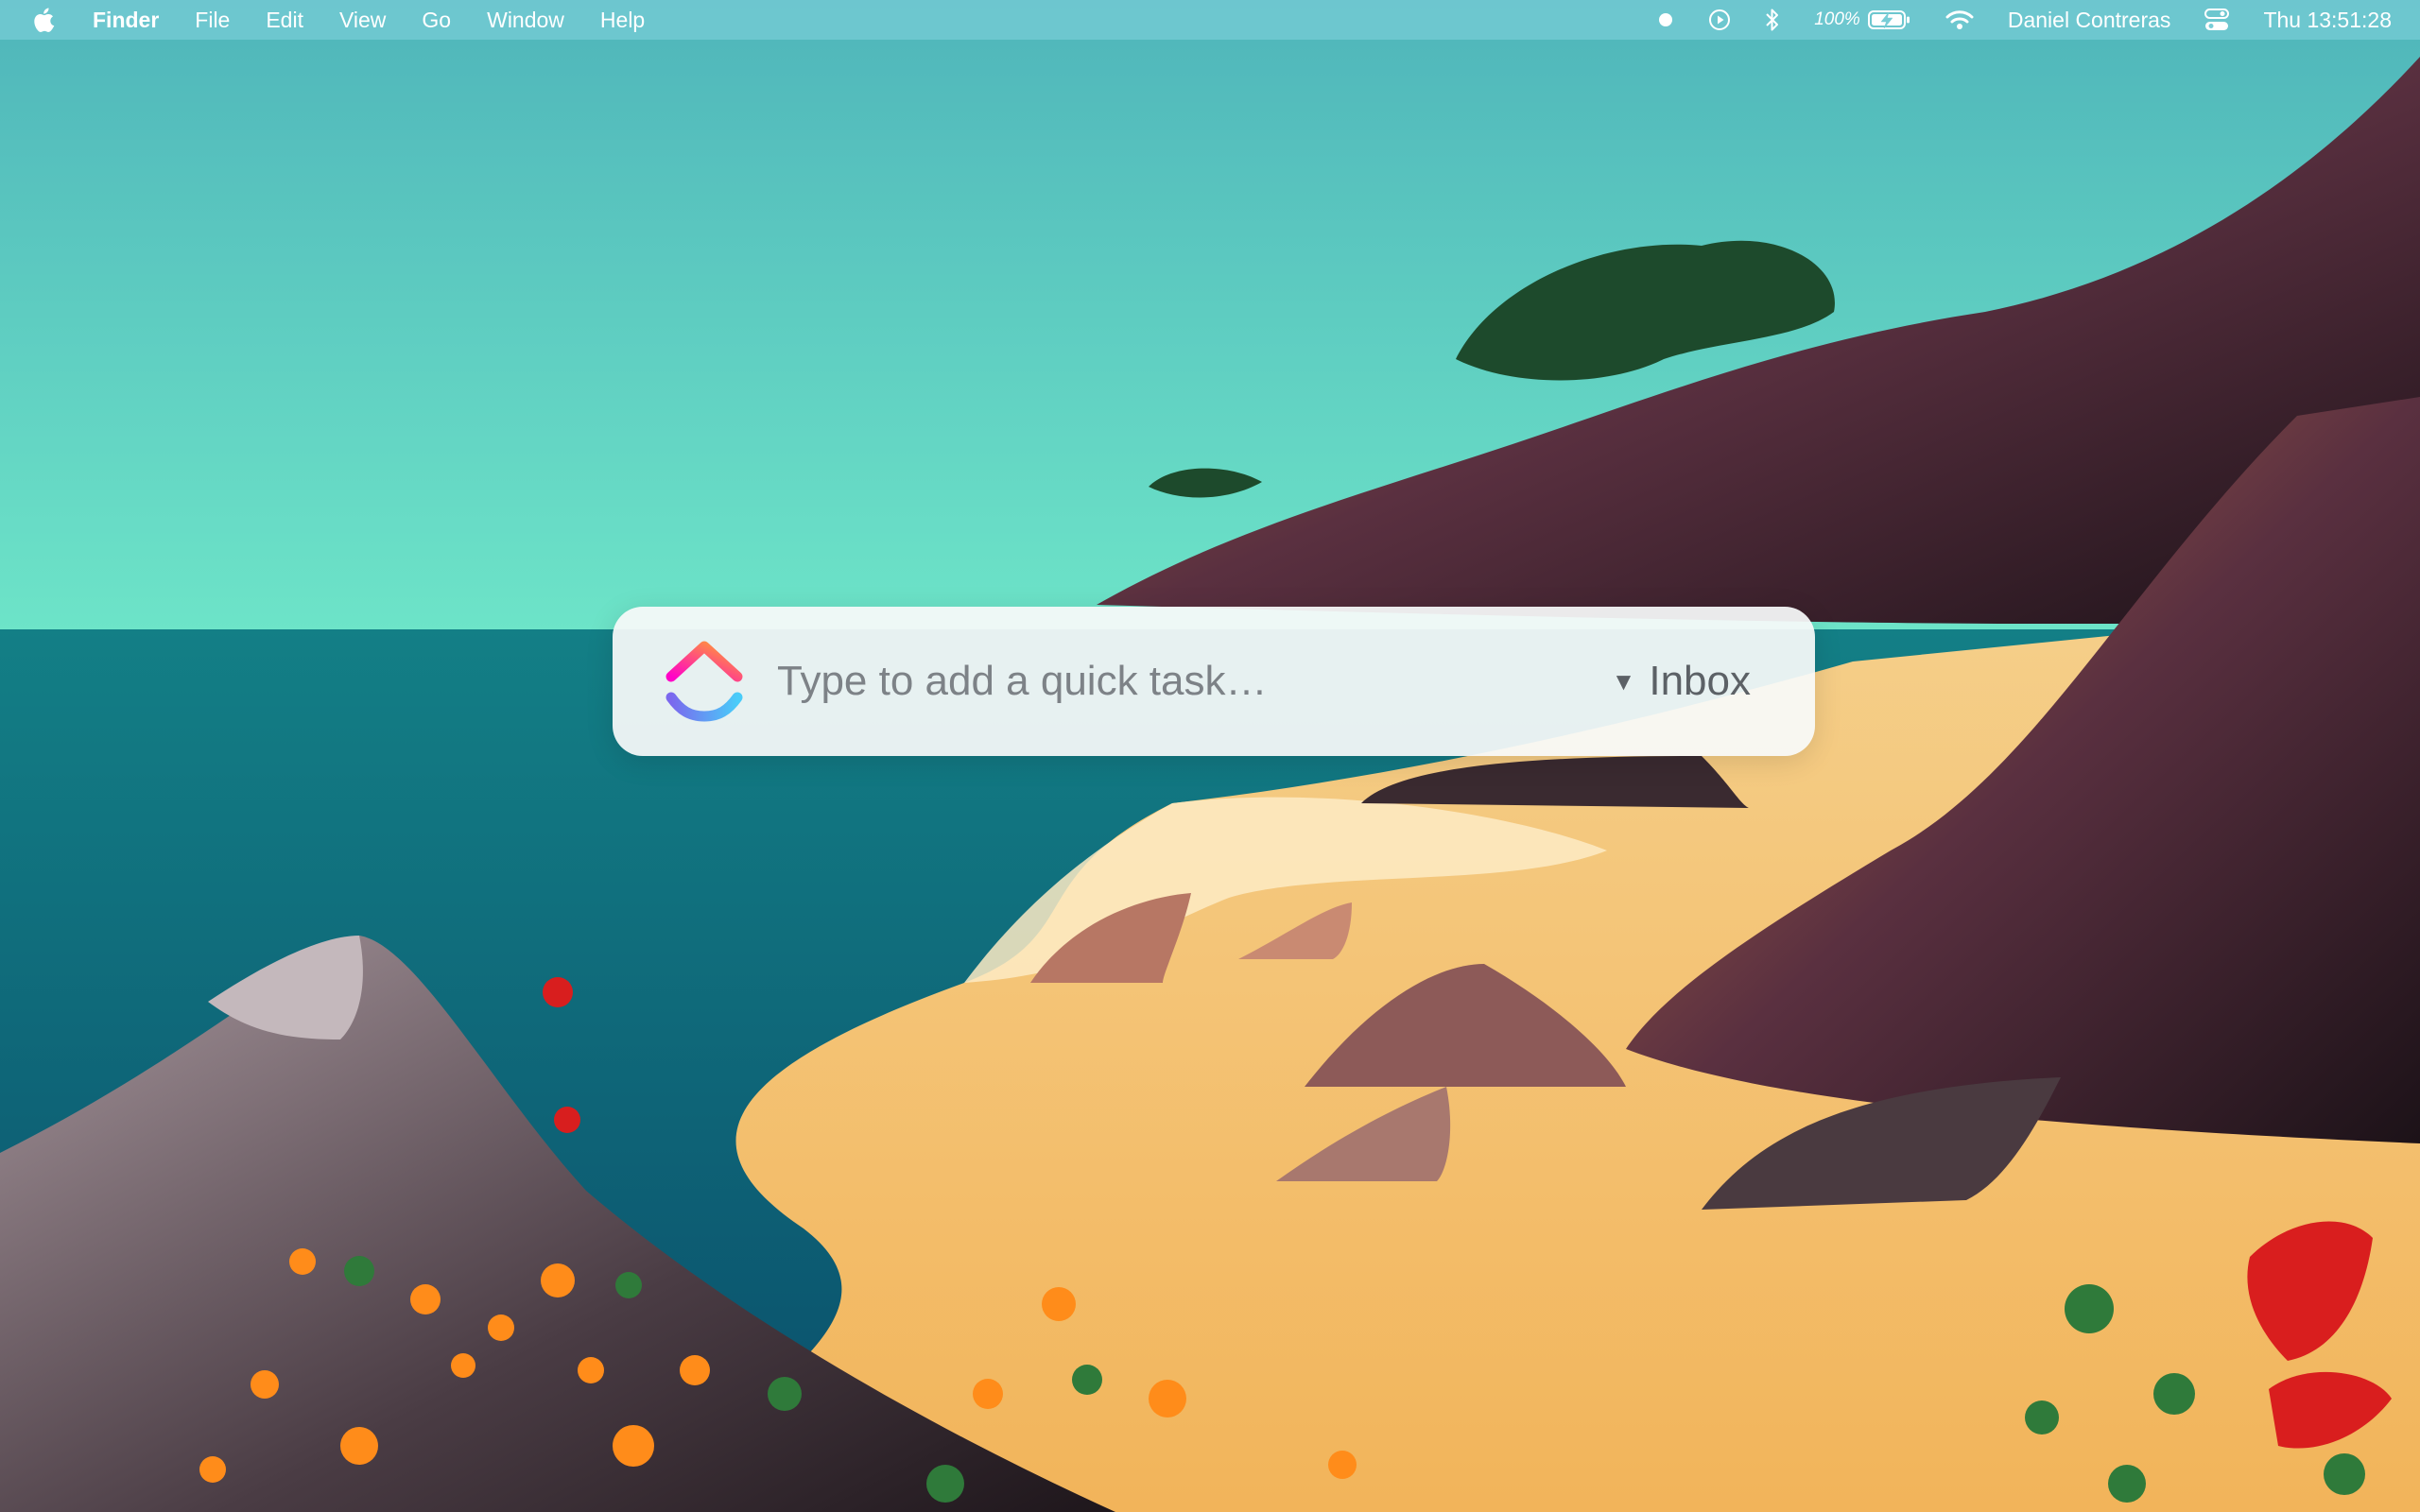 This screenshot has width=2420, height=1512. Describe the element at coordinates (126, 20) in the screenshot. I see `menu-app-finder: Finder` at that location.